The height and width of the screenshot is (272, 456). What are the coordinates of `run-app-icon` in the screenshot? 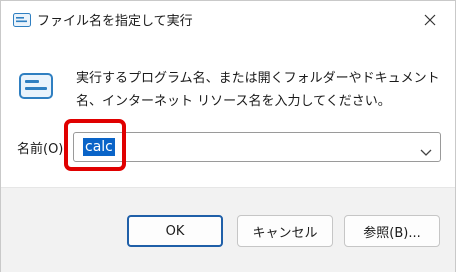 It's located at (22, 19).